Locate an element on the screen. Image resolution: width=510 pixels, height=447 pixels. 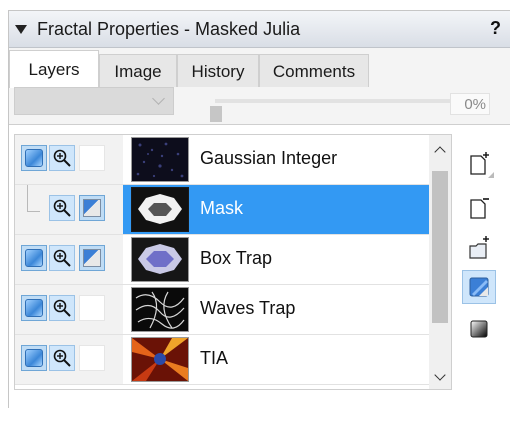
tab-history: History is located at coordinates (218, 70).